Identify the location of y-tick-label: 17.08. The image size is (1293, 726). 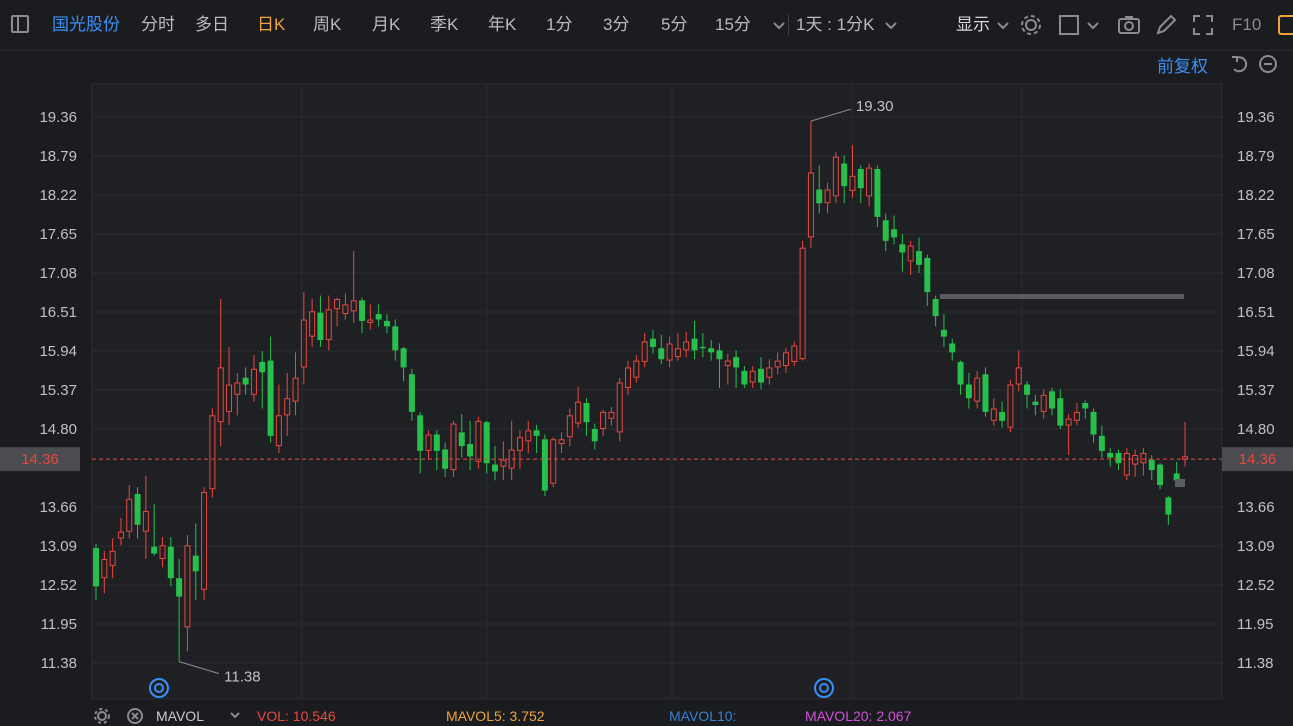
(58, 273).